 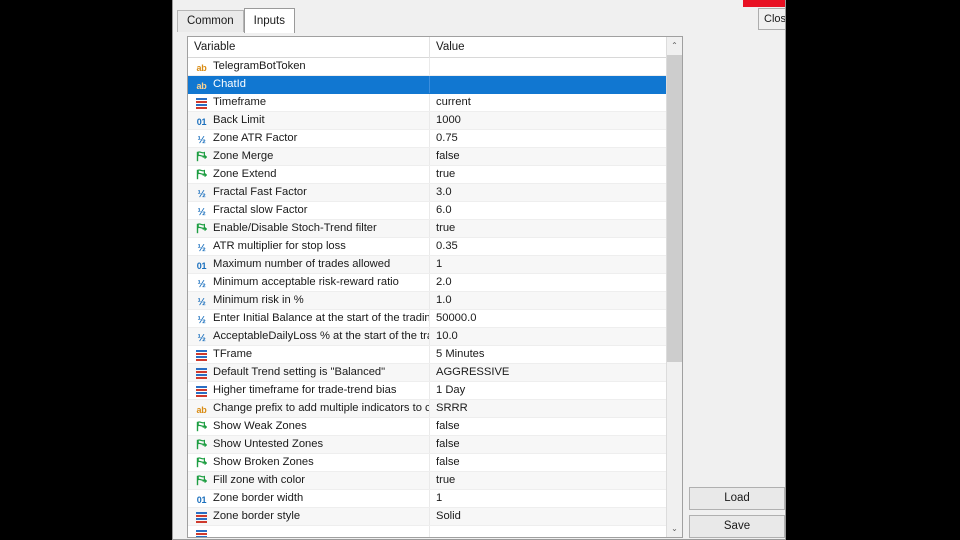 I want to click on row-value-cell: 1.0, so click(x=548, y=300).